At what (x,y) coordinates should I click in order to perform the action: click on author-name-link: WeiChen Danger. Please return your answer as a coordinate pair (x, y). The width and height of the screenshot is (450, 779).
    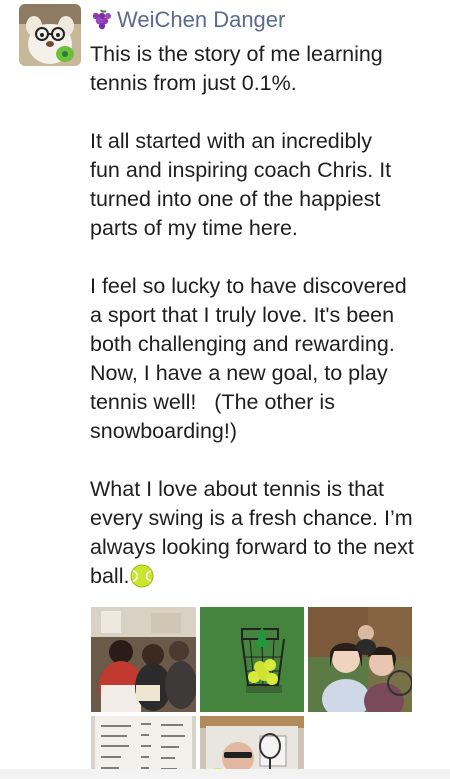
    Looking at the image, I should click on (187, 20).